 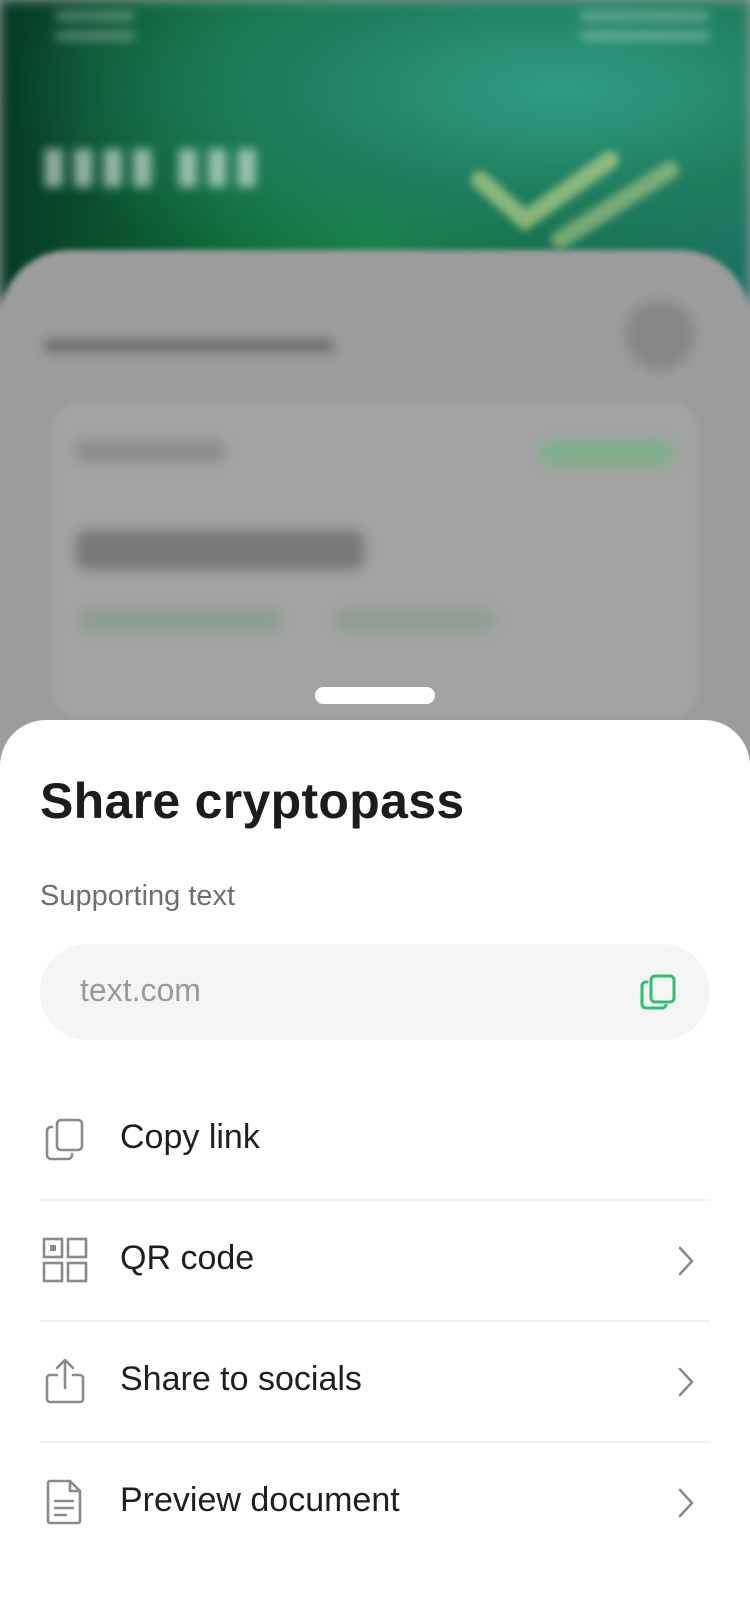 I want to click on menu-item-preview-document: Preview document, so click(x=375, y=1502).